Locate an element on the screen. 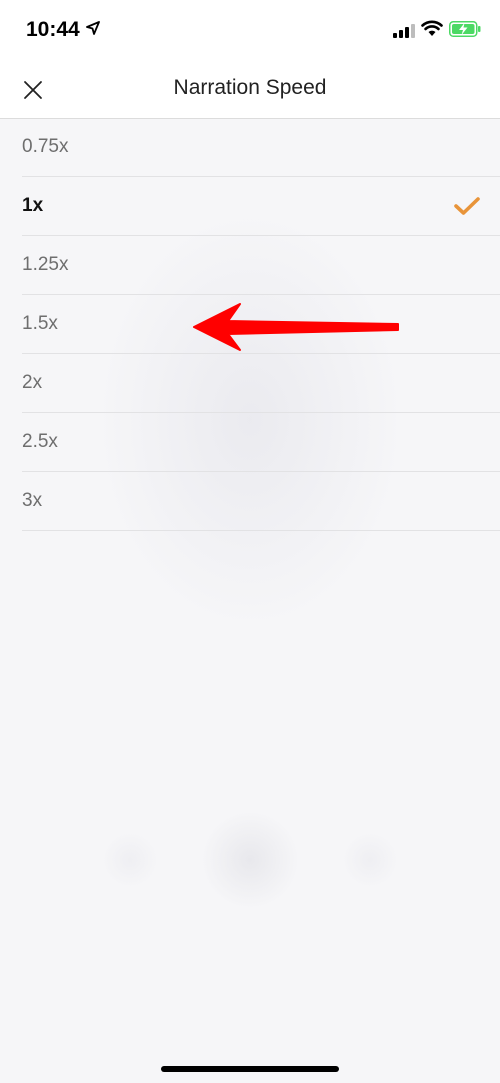 The height and width of the screenshot is (1083, 500). status-bar: 10:44 is located at coordinates (250, 31).